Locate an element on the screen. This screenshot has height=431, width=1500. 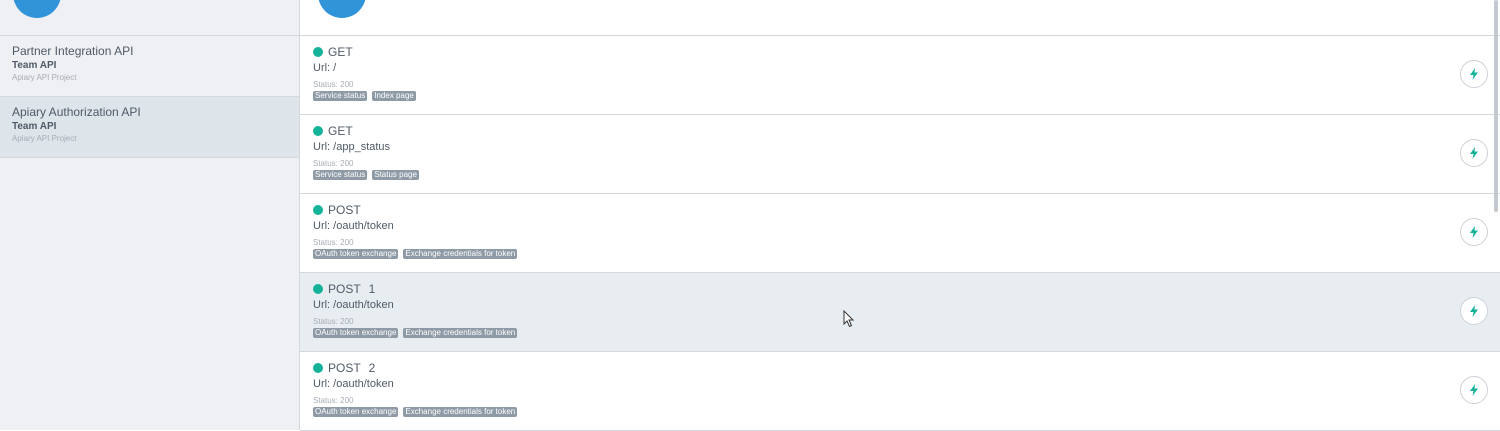
request-tag: Index page is located at coordinates (394, 96).